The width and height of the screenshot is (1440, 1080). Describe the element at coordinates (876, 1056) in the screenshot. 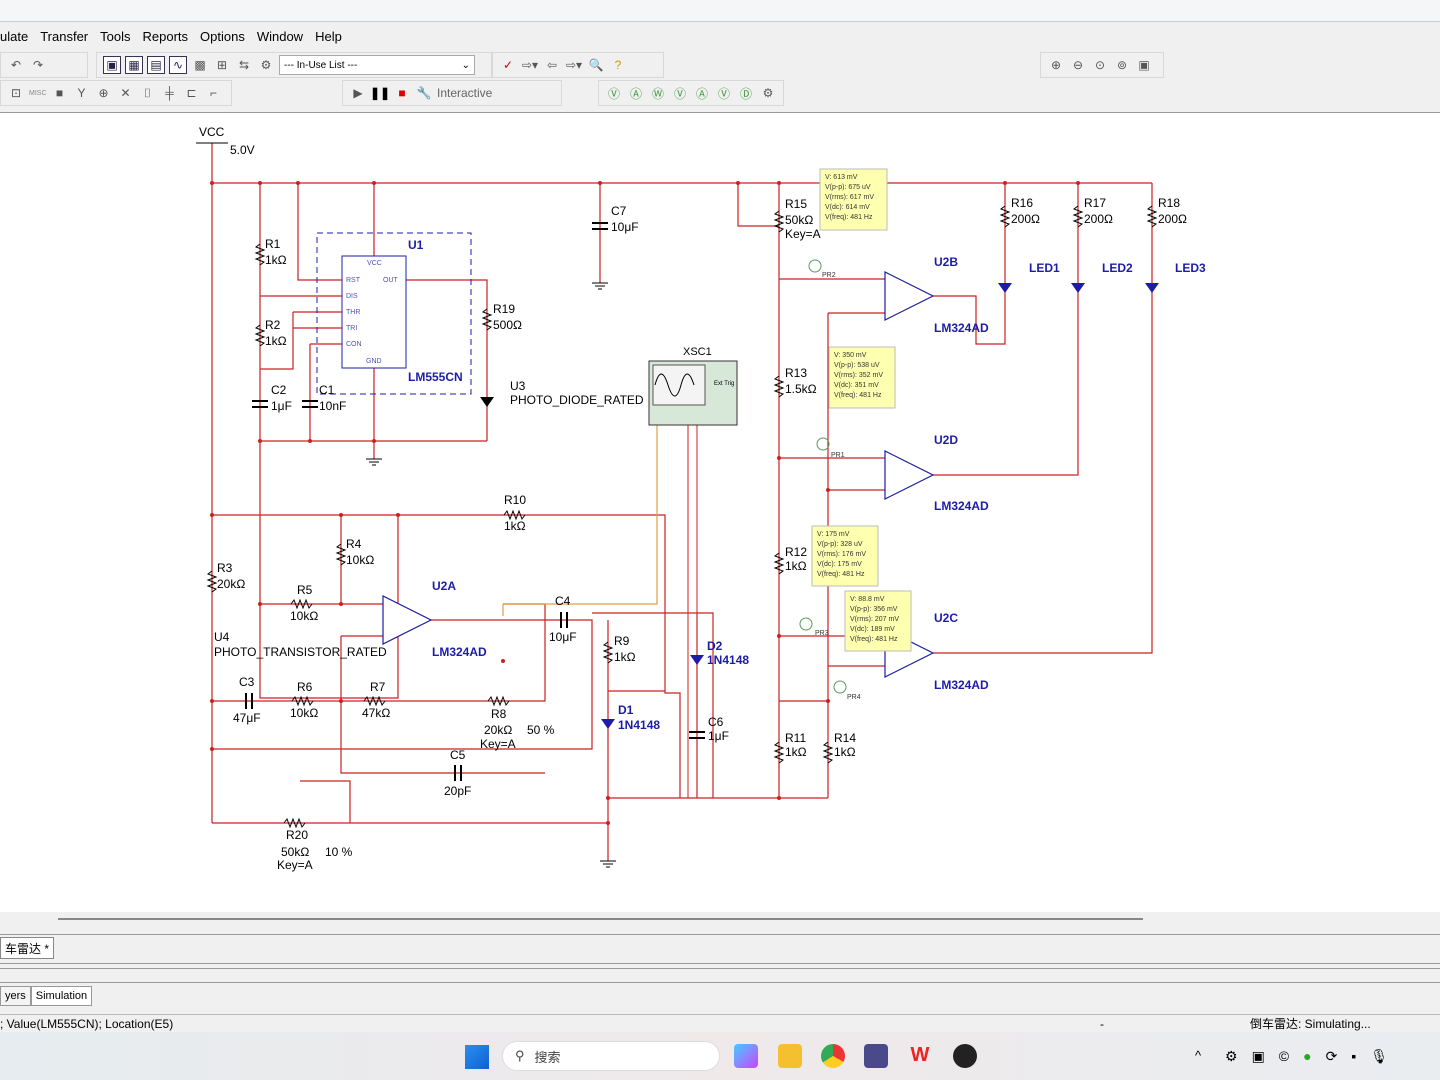

I see `multisim-icon` at that location.